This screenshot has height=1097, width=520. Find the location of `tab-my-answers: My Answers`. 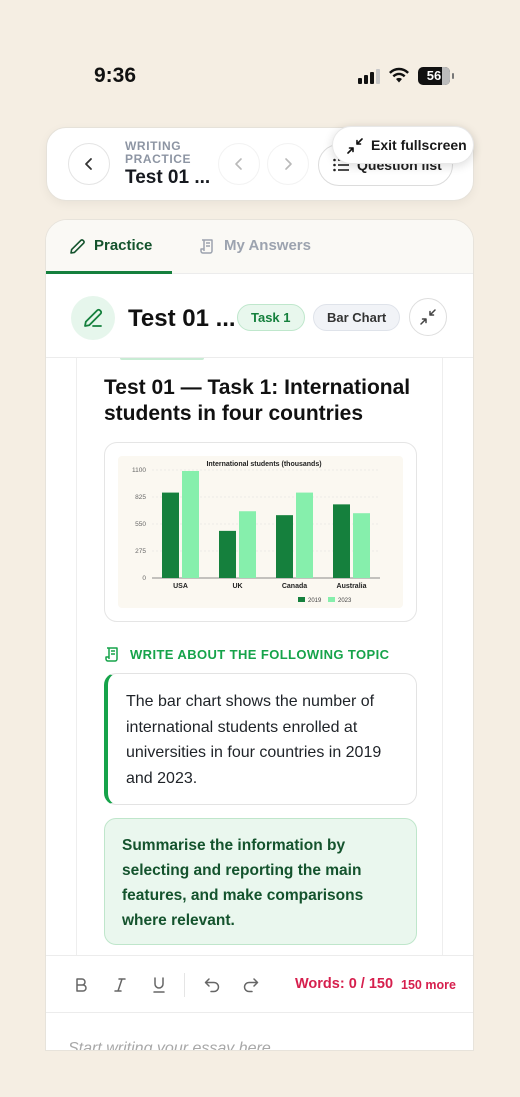

tab-my-answers: My Answers is located at coordinates (266, 247).